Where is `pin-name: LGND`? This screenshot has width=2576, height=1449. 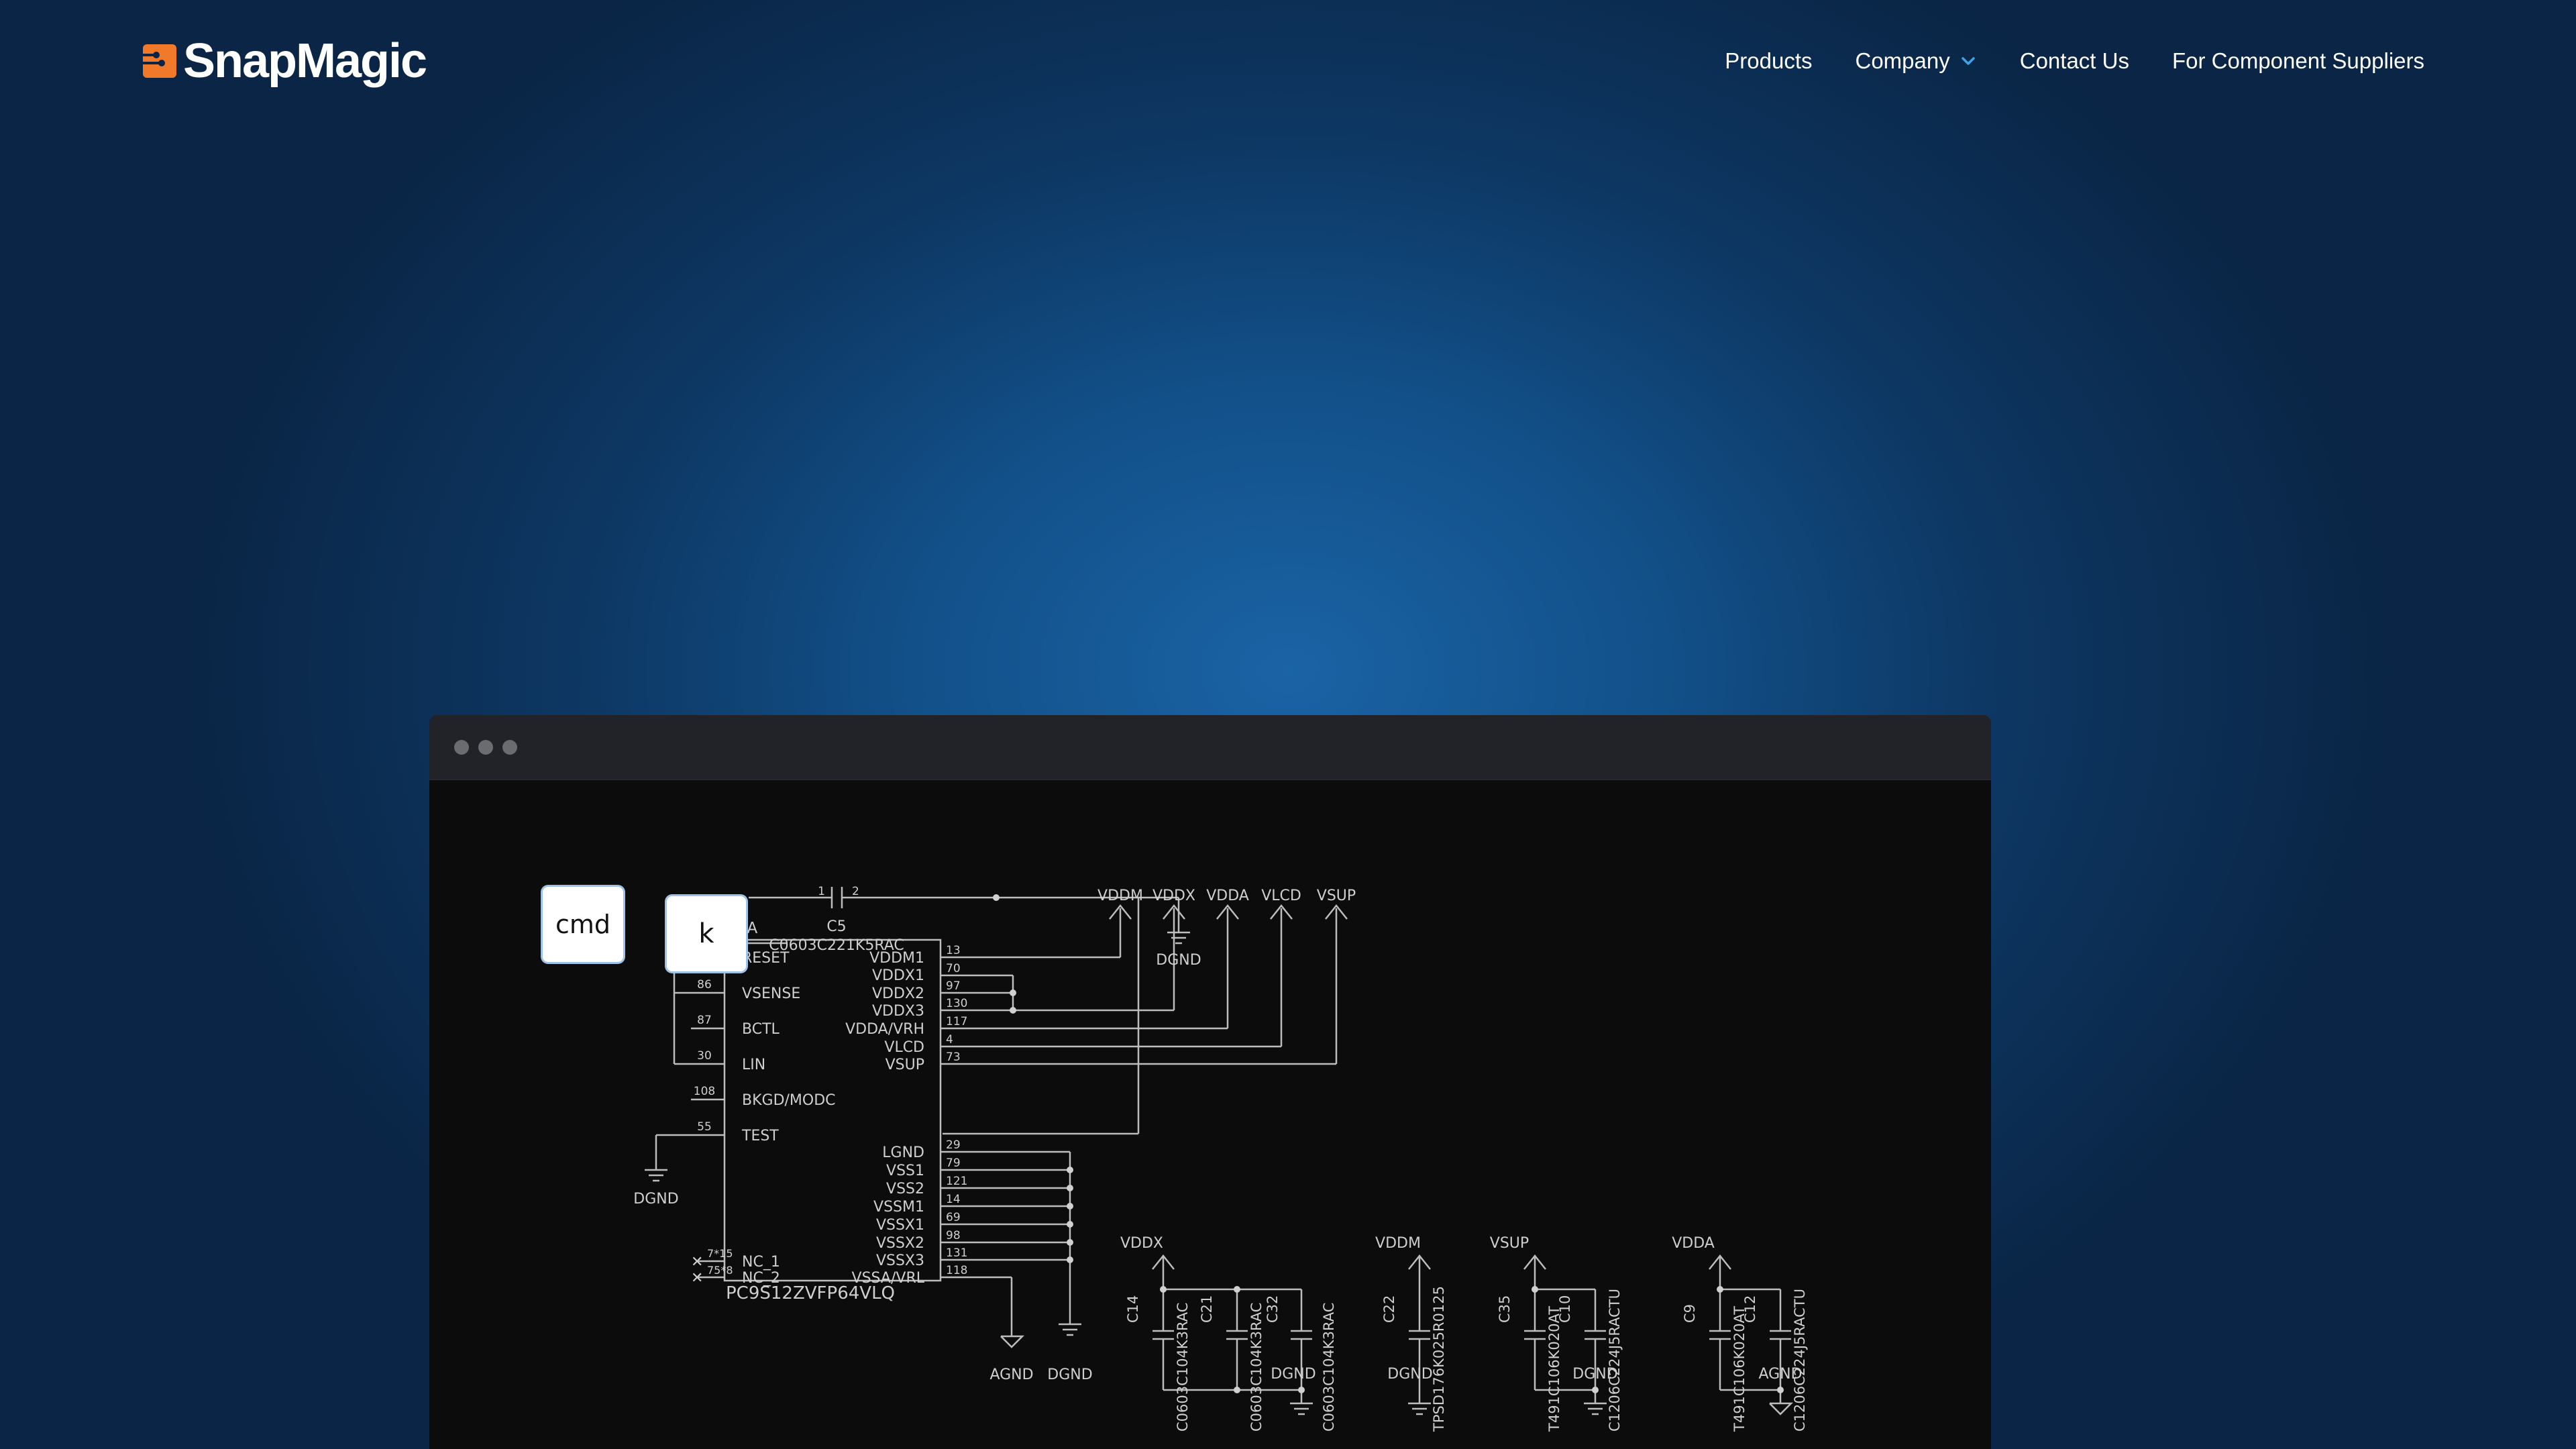
pin-name: LGND is located at coordinates (903, 1152).